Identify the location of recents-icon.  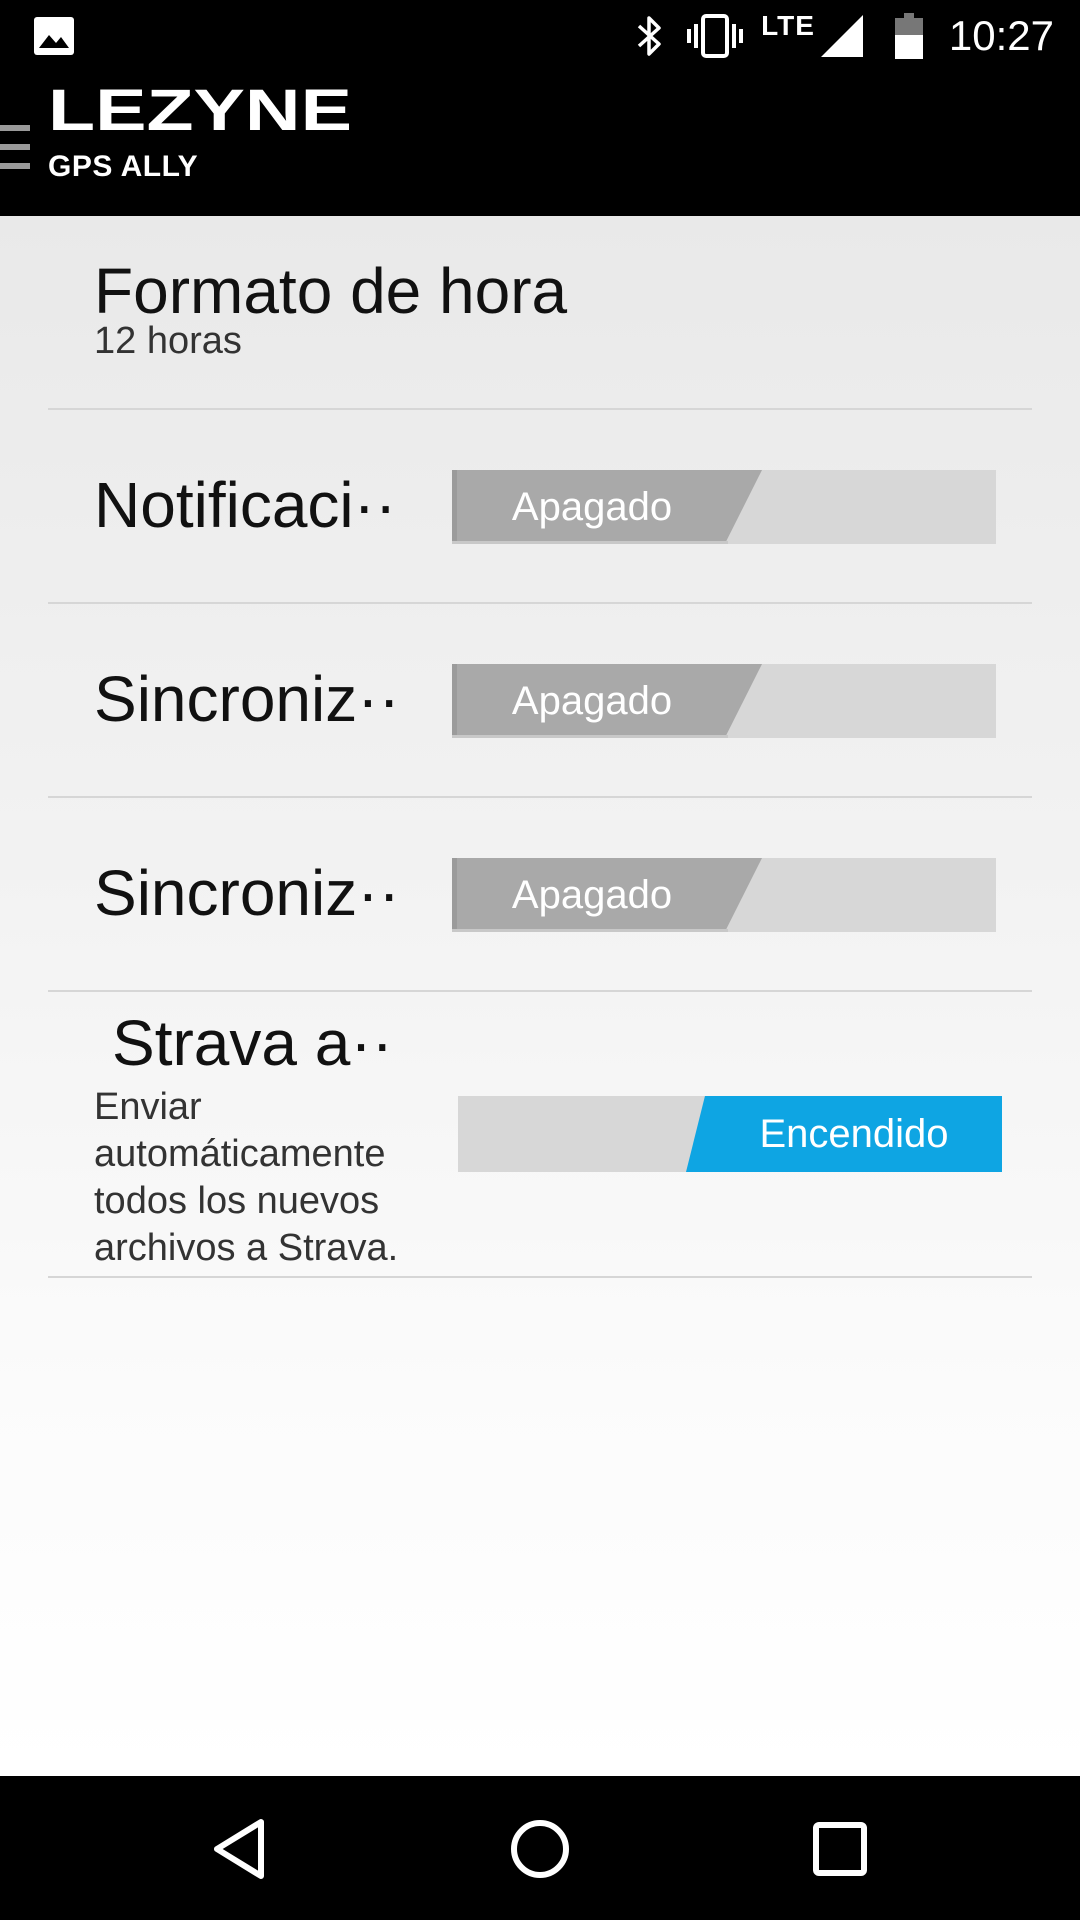
(840, 1849).